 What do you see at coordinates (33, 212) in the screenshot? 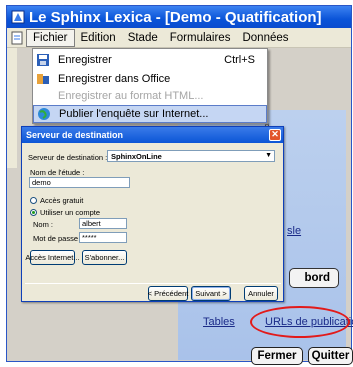
I see `radio-use-account` at bounding box center [33, 212].